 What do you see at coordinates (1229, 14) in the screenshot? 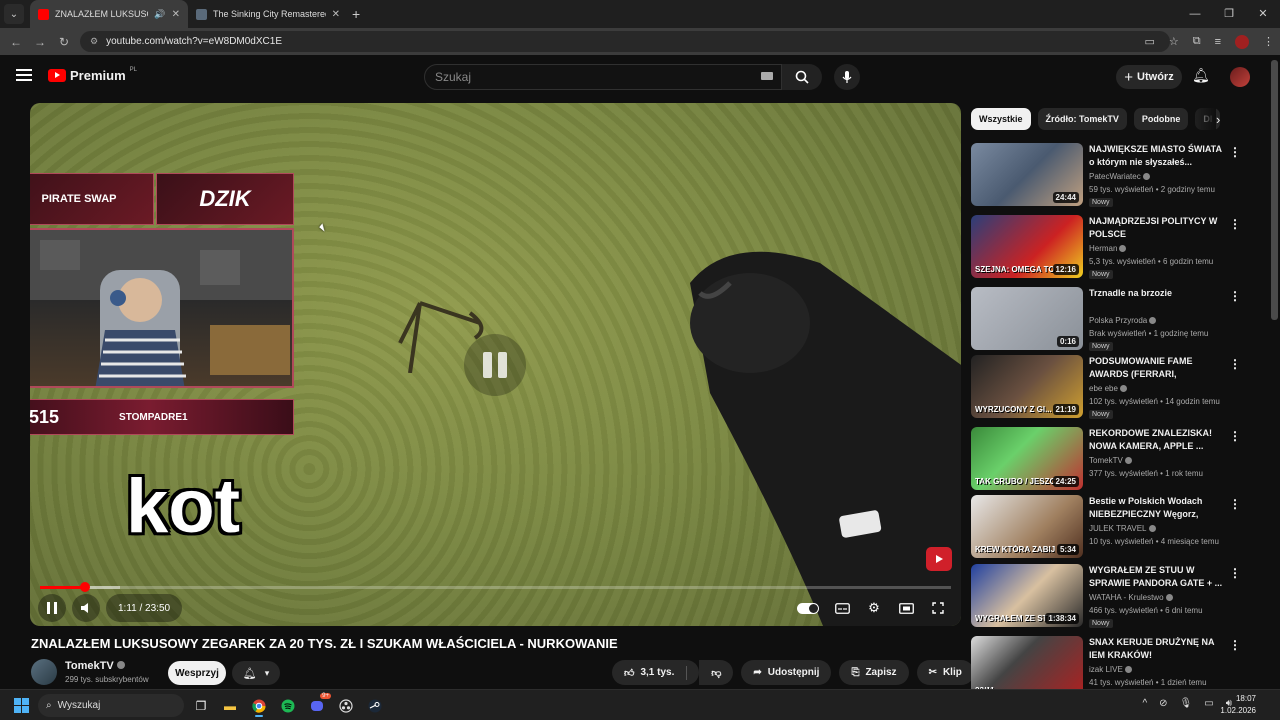
I see `restore-icon: ❐` at bounding box center [1229, 14].